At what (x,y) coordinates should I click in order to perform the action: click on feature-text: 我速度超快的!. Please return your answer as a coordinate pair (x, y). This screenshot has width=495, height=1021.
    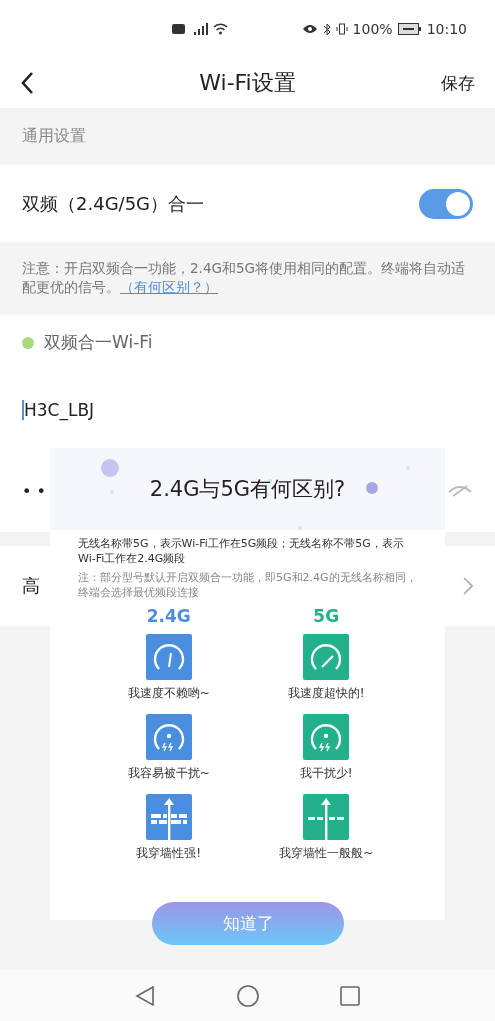
    Looking at the image, I should click on (326, 693).